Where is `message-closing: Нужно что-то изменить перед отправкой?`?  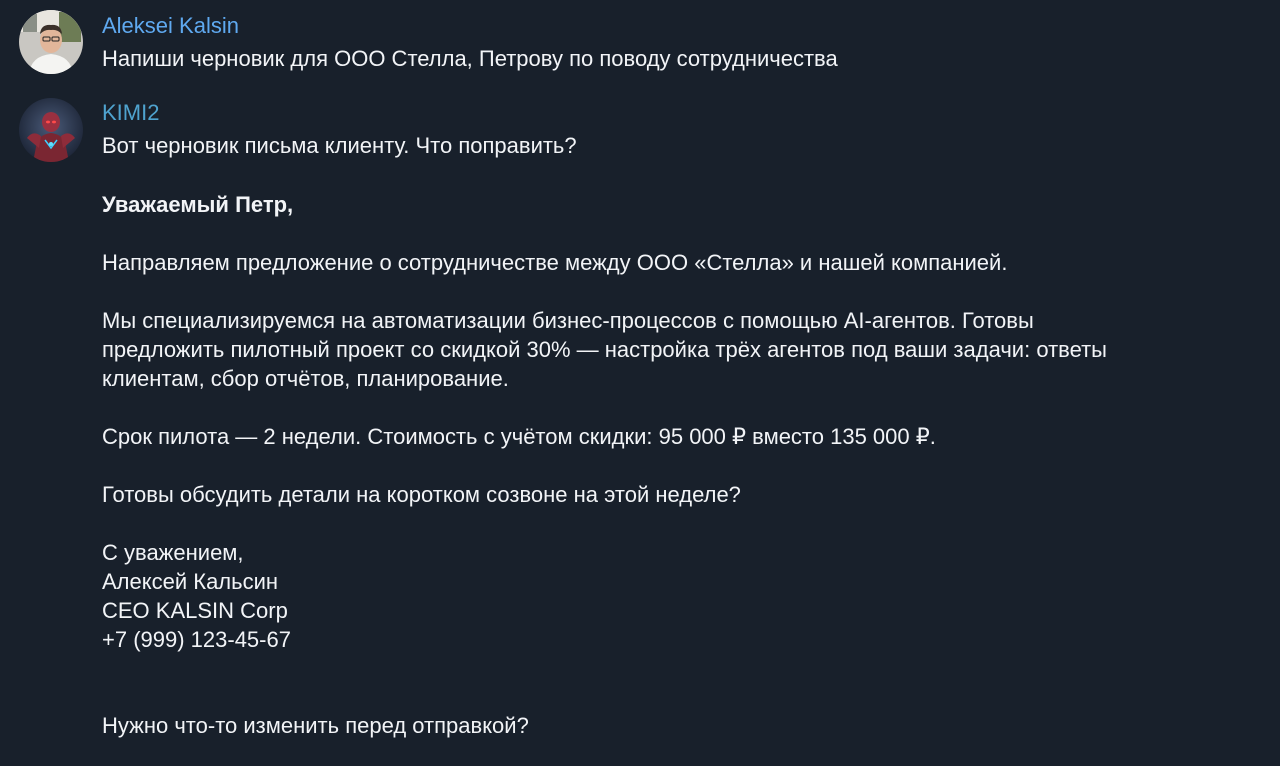
message-closing: Нужно что-то изменить перед отправкой? is located at coordinates (315, 725).